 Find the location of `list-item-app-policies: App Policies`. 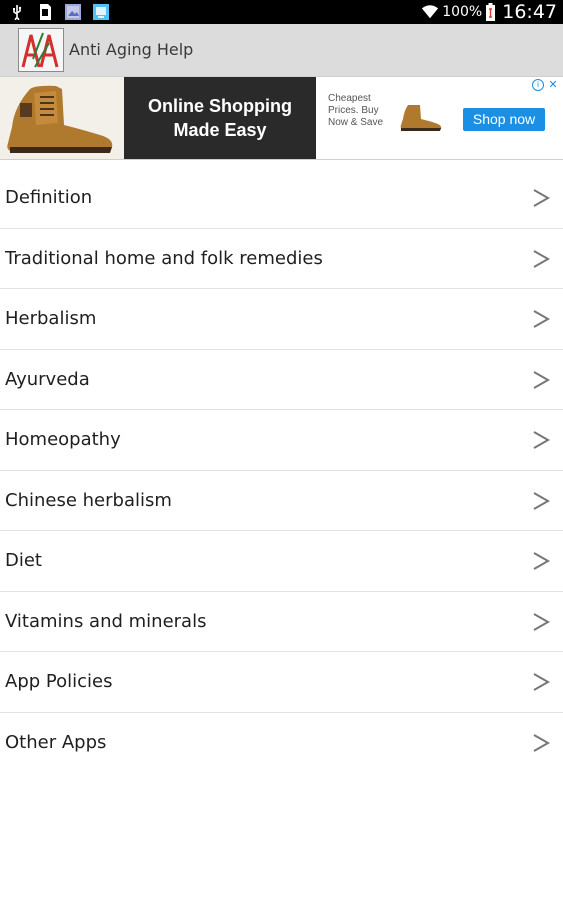

list-item-app-policies: App Policies is located at coordinates (281, 682).